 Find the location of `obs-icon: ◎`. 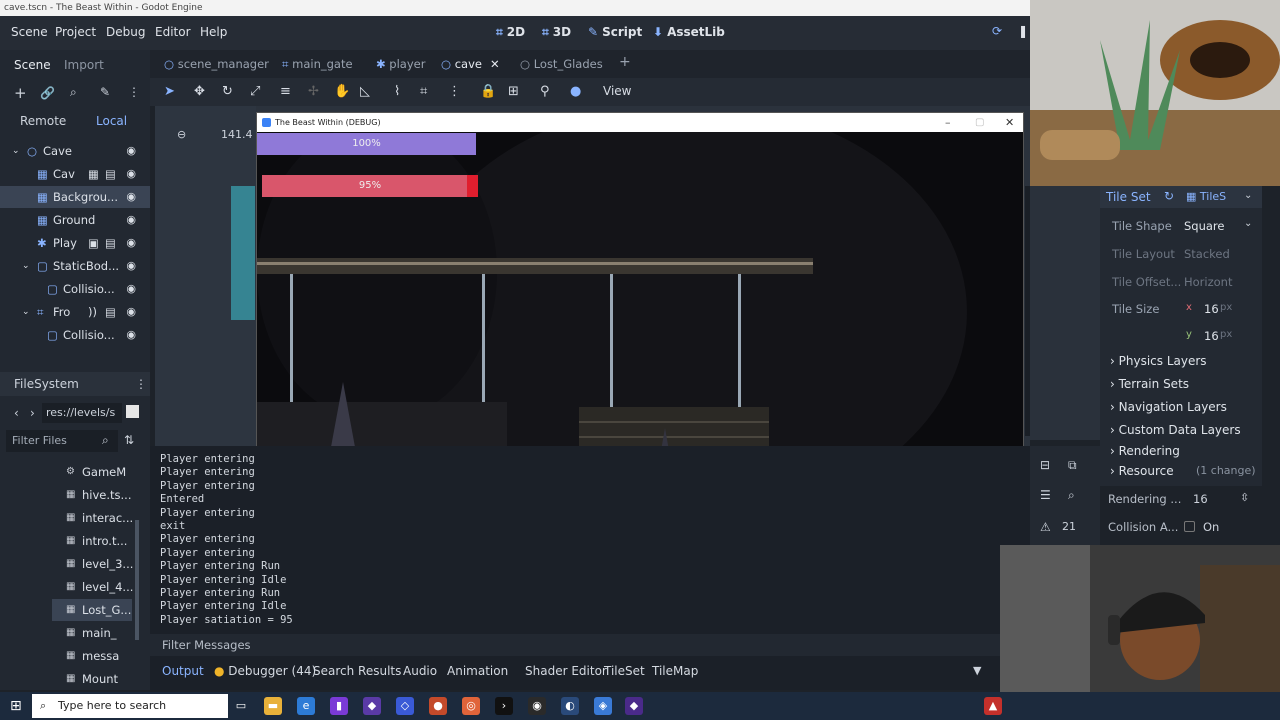

obs-icon: ◎ is located at coordinates (471, 706).